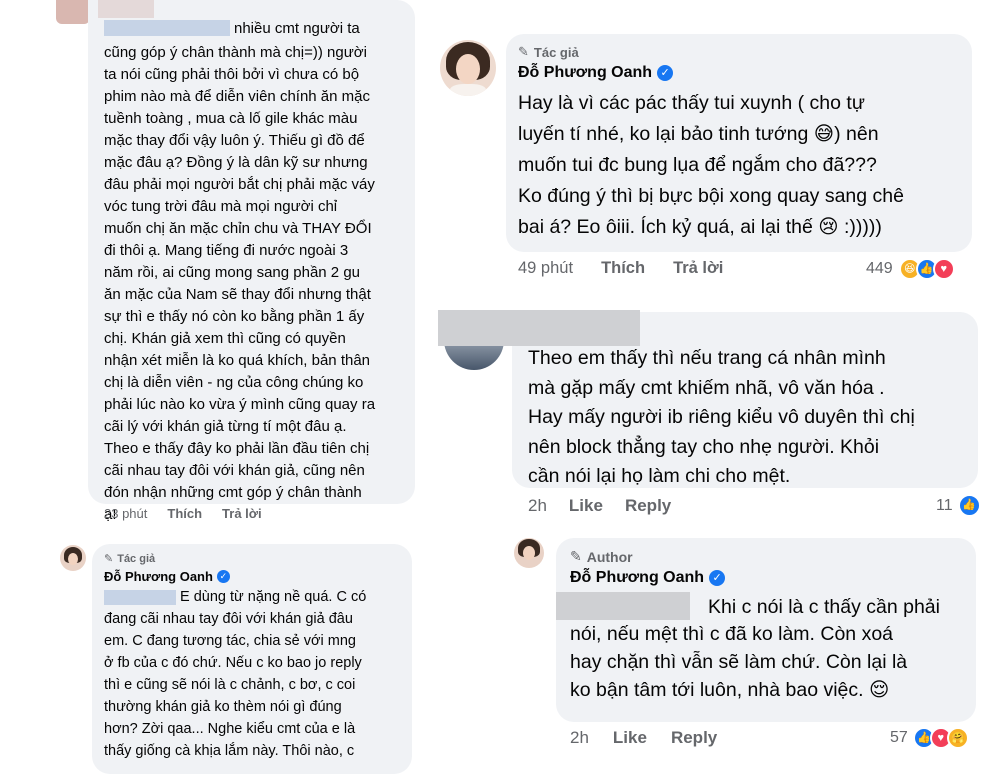 The width and height of the screenshot is (999, 774). I want to click on comment-2-name-row: Đỗ Phương Oanh ✓, so click(167, 576).